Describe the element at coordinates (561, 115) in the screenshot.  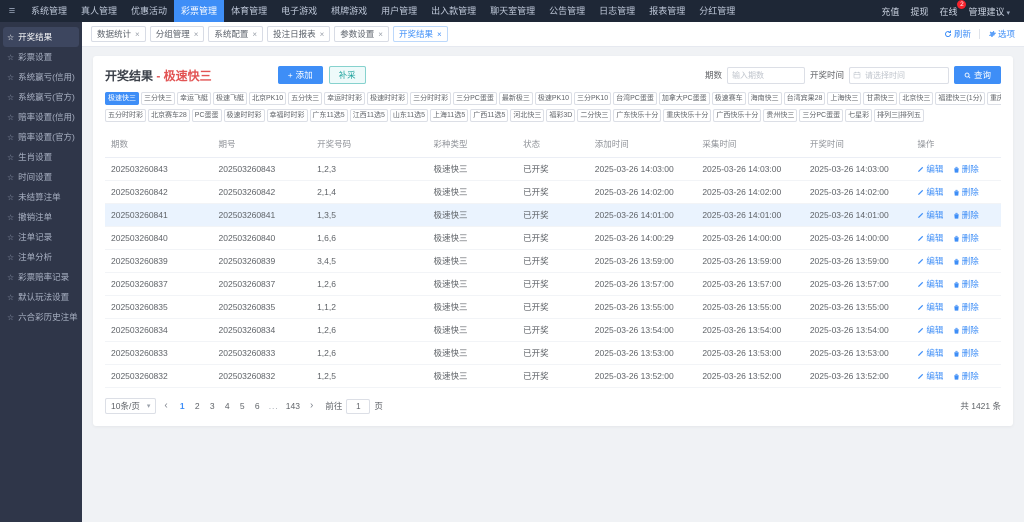
I see `lottery-filter-chip: 福彩3D` at that location.